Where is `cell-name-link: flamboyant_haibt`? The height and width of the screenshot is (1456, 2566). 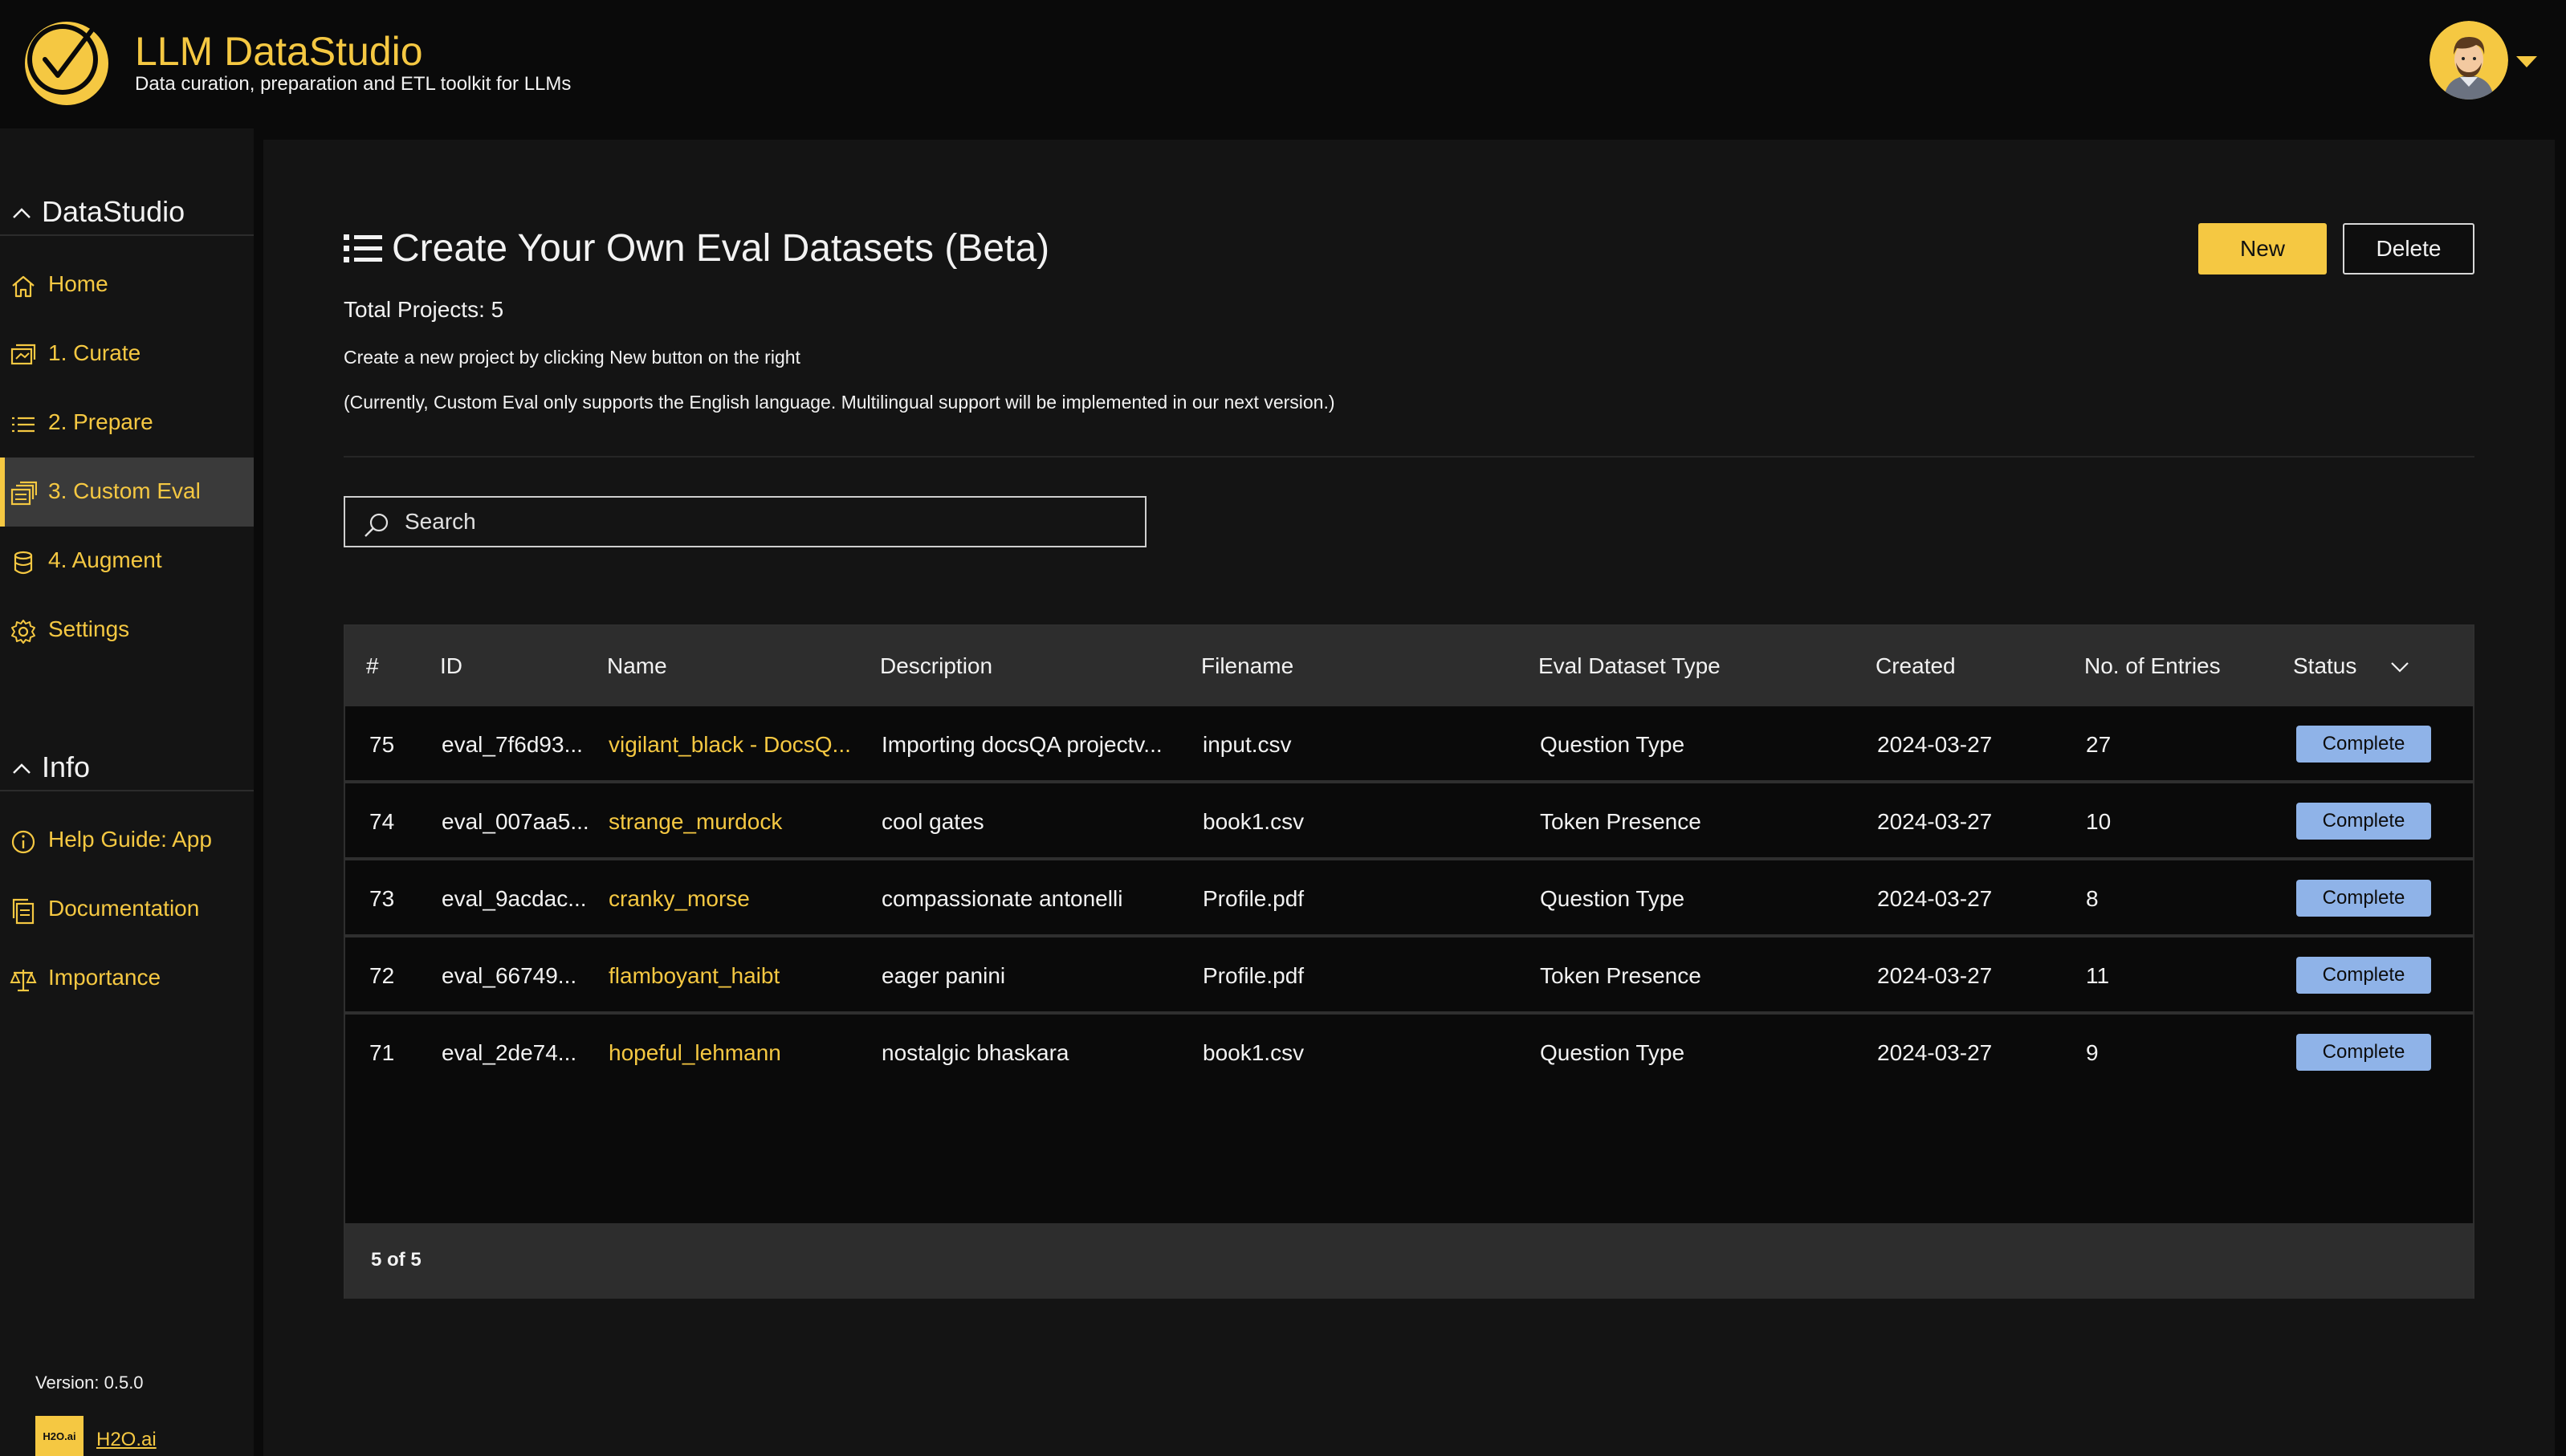
cell-name-link: flamboyant_haibt is located at coordinates (694, 976).